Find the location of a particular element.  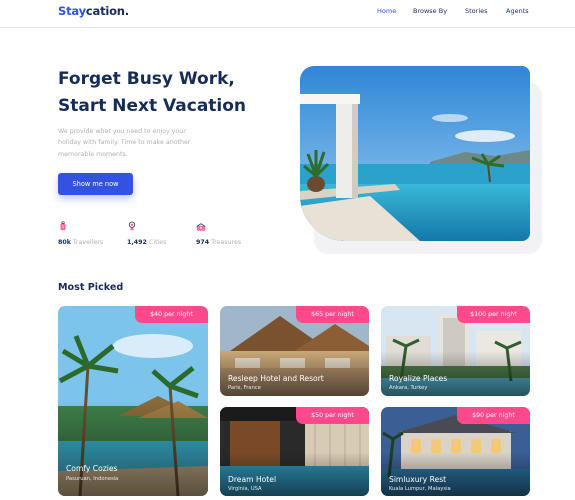

property-card-dream-hotel: $50 per night Dream Hotel Virginia, USA is located at coordinates (294, 451).